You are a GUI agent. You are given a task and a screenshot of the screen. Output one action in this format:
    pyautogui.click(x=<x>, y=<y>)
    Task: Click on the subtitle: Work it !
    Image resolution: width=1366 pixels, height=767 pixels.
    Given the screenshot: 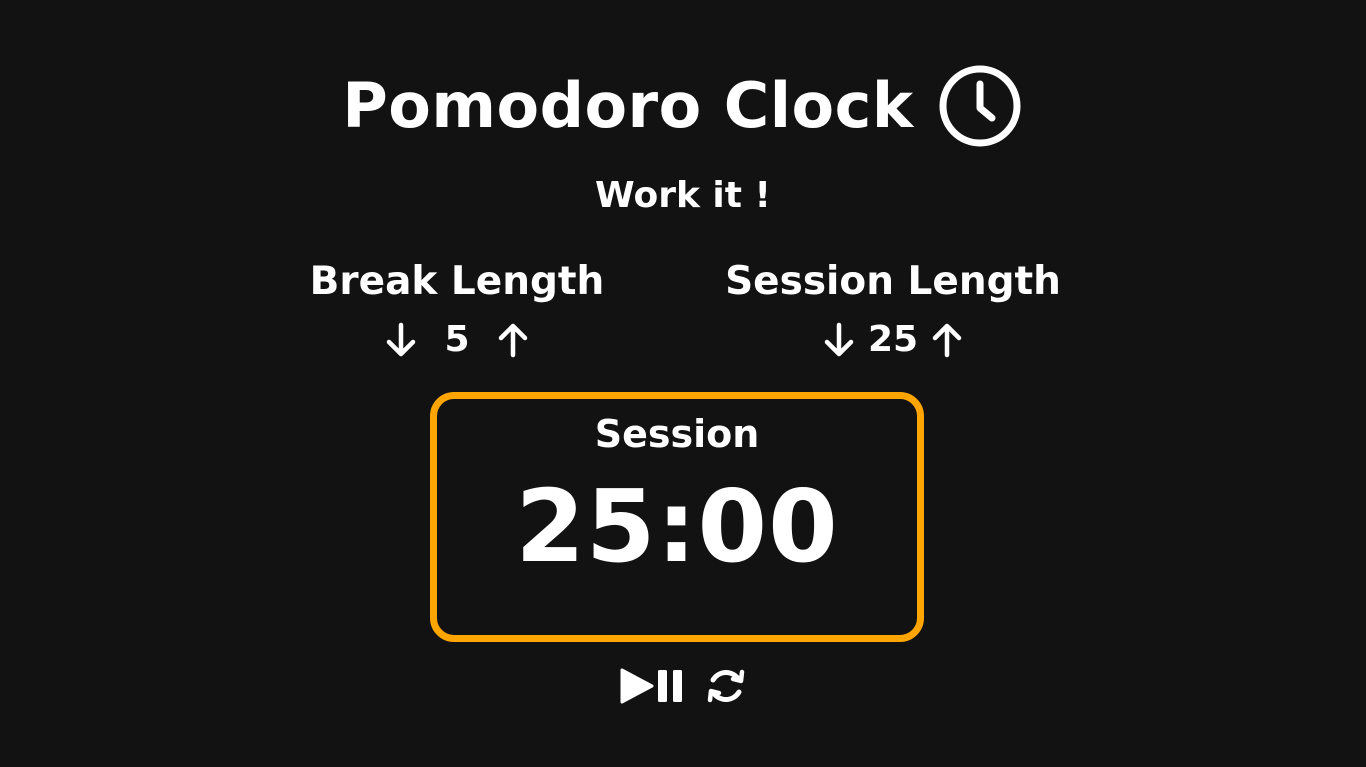 What is the action you would take?
    pyautogui.click(x=683, y=195)
    